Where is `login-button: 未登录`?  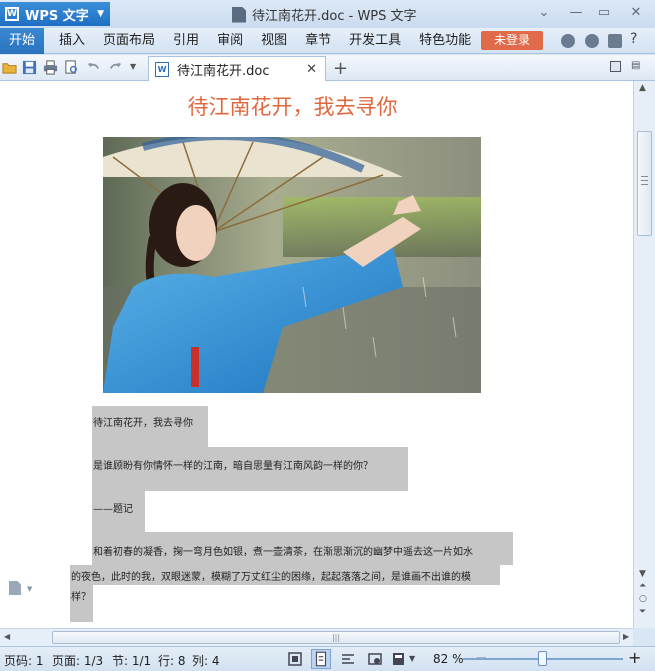
login-button: 未登录 is located at coordinates (512, 40).